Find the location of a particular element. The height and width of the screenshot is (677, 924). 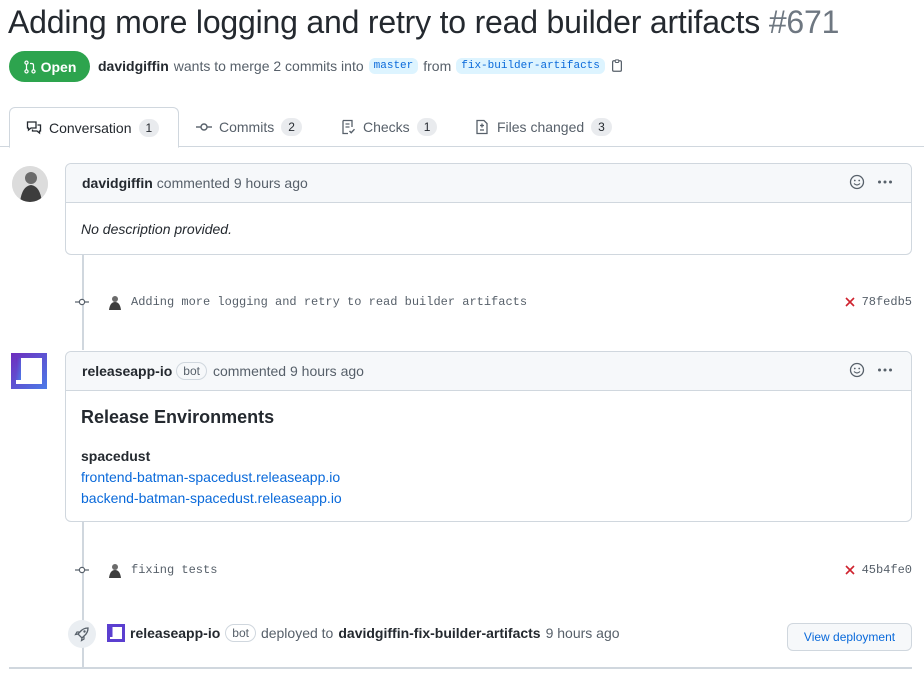

comment-header: davidgiffin commented 9 hours ago is located at coordinates (488, 183).